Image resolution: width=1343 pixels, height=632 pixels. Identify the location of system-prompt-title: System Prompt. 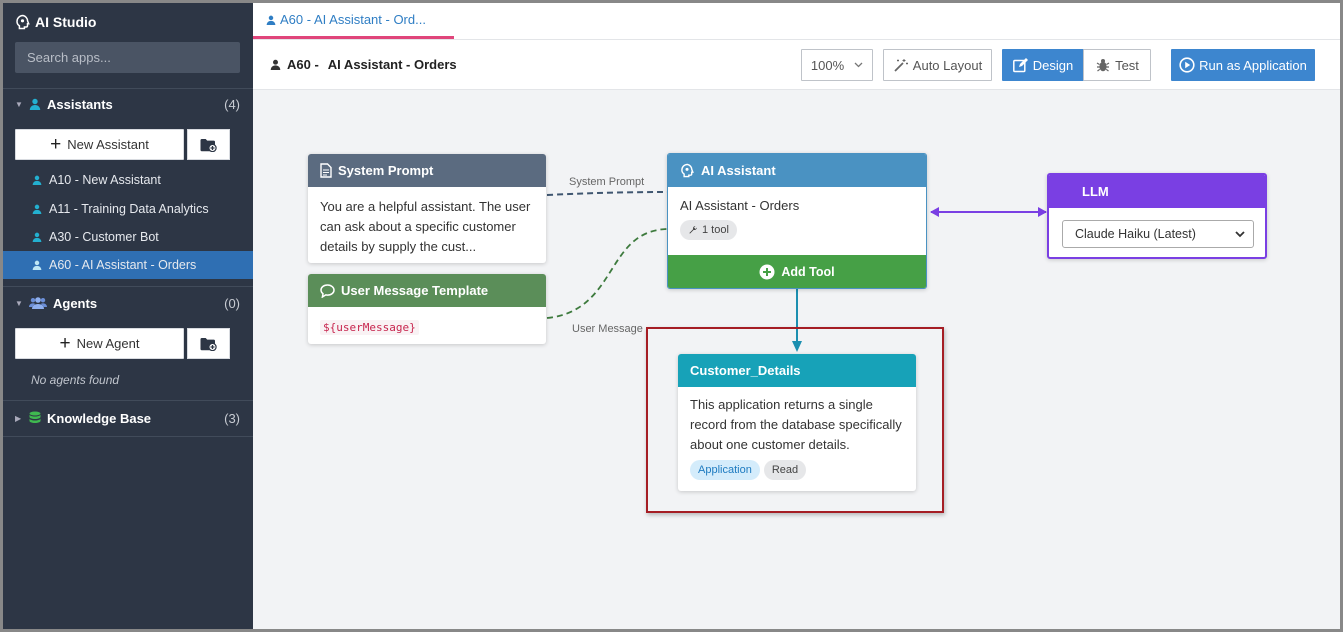
(386, 170).